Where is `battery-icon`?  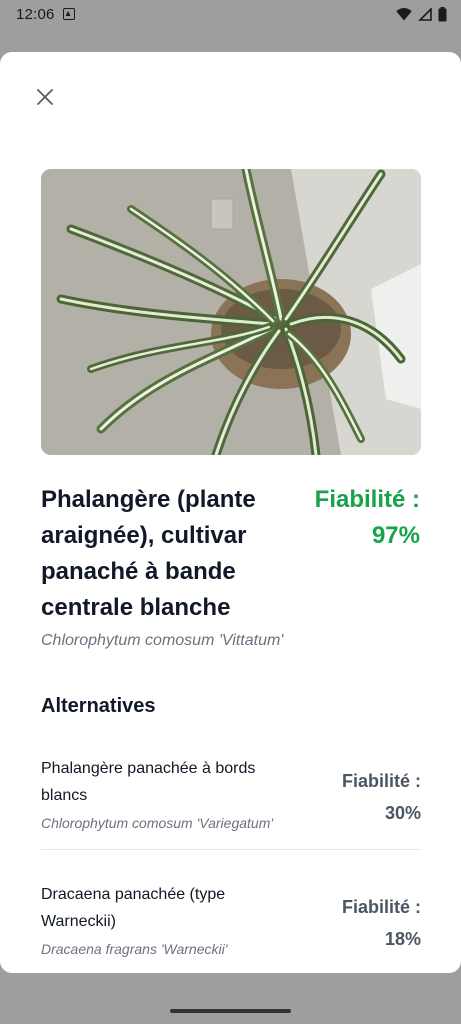
battery-icon is located at coordinates (442, 13).